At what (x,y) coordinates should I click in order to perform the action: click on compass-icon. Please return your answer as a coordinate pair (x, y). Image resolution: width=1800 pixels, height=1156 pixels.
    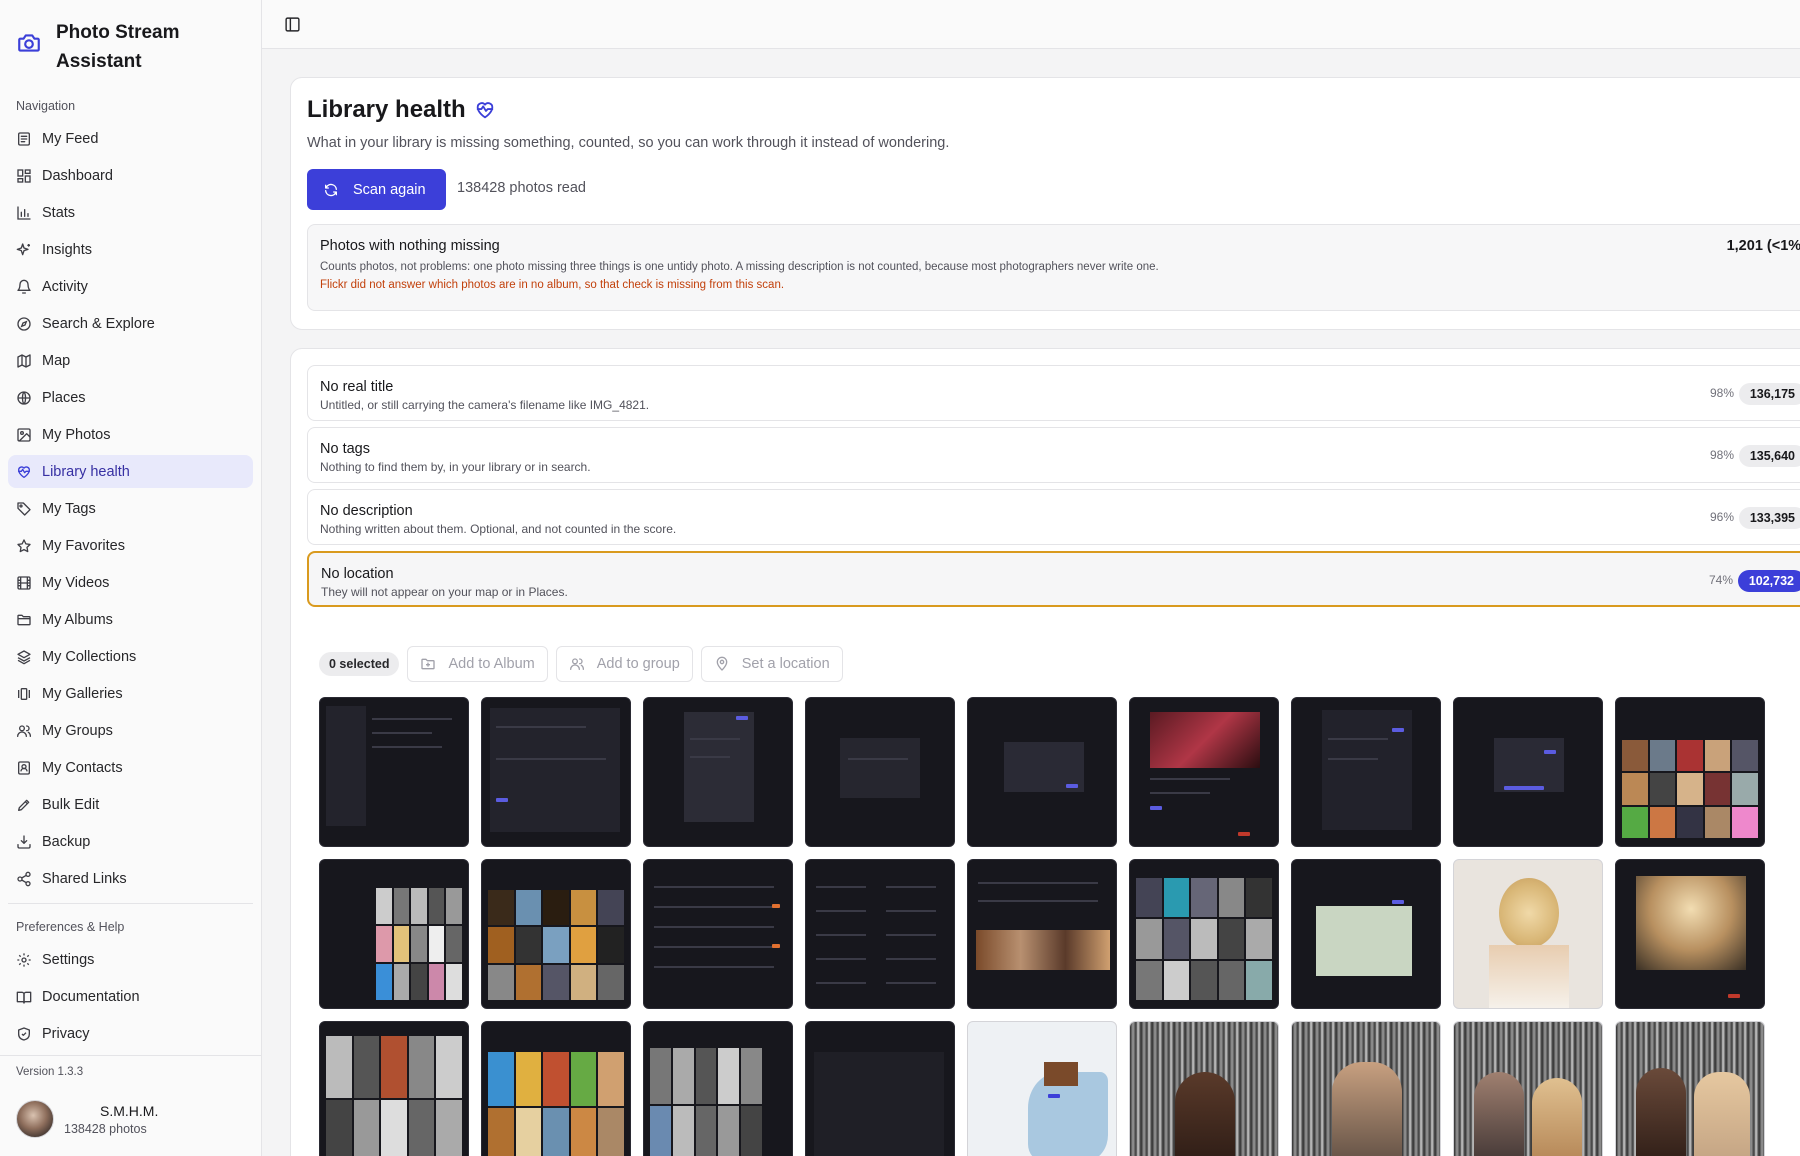
    Looking at the image, I should click on (24, 323).